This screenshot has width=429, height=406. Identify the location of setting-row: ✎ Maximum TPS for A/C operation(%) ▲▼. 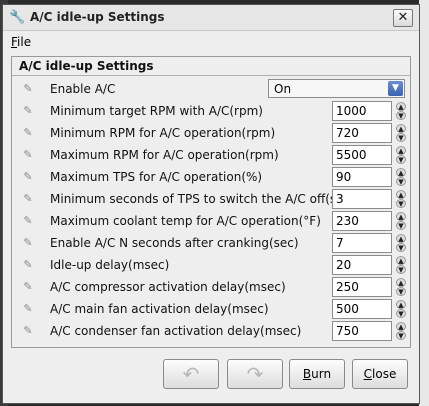
(212, 177).